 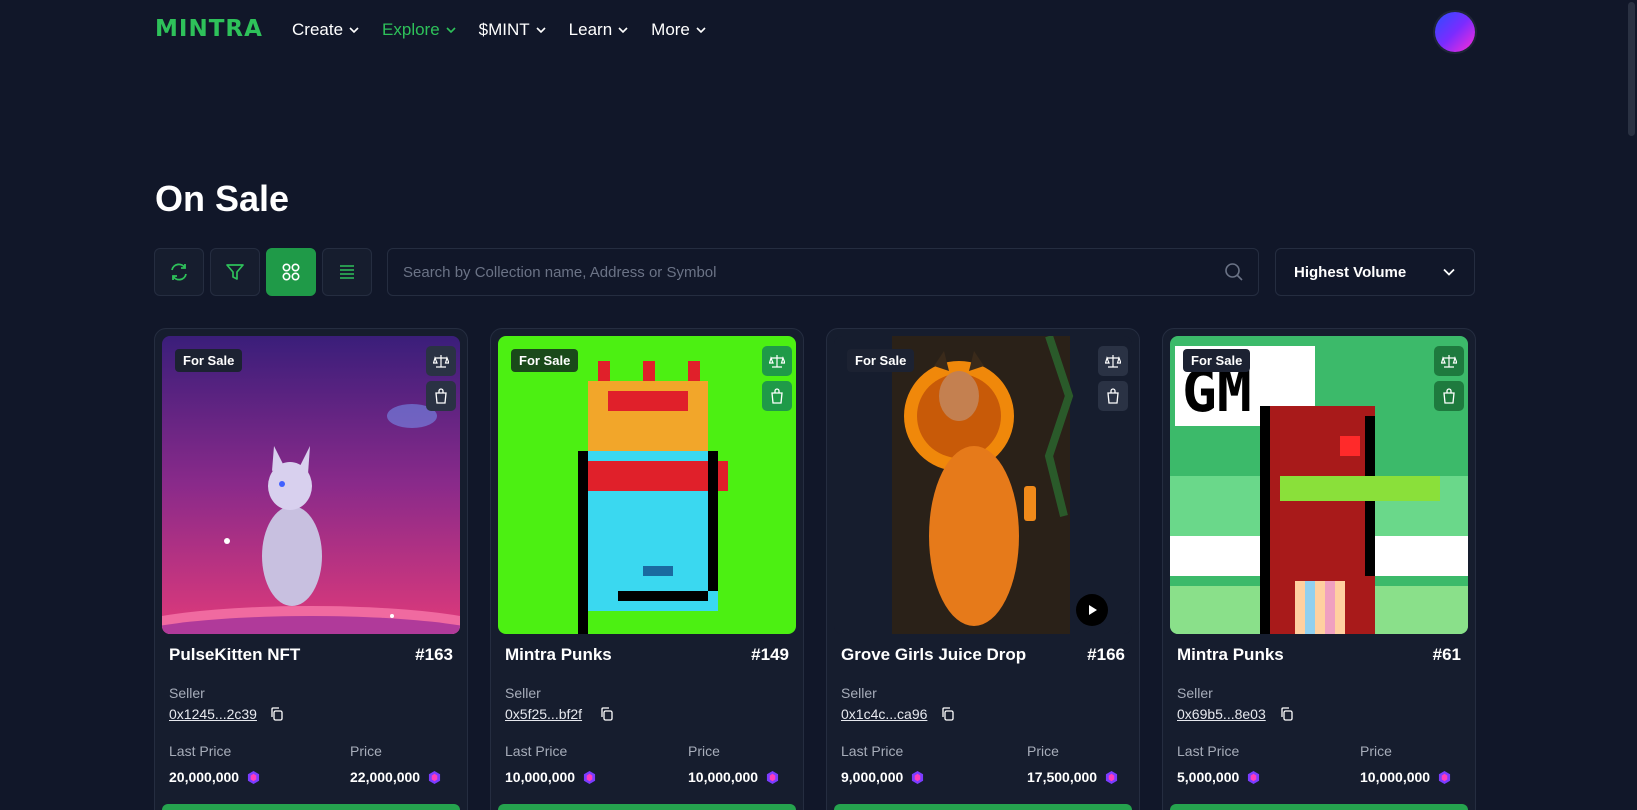 I want to click on price-value: 22,000,000, so click(x=395, y=777).